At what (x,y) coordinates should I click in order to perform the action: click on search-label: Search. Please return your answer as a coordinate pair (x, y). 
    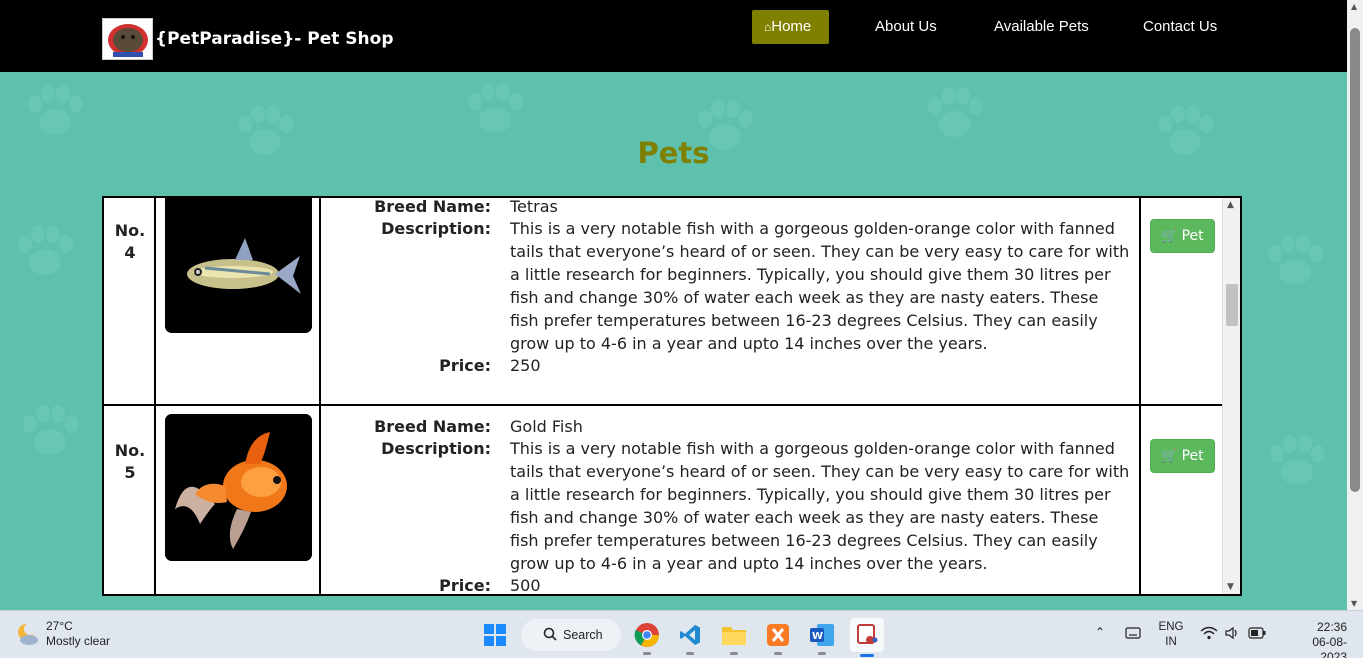
    Looking at the image, I should click on (583, 635).